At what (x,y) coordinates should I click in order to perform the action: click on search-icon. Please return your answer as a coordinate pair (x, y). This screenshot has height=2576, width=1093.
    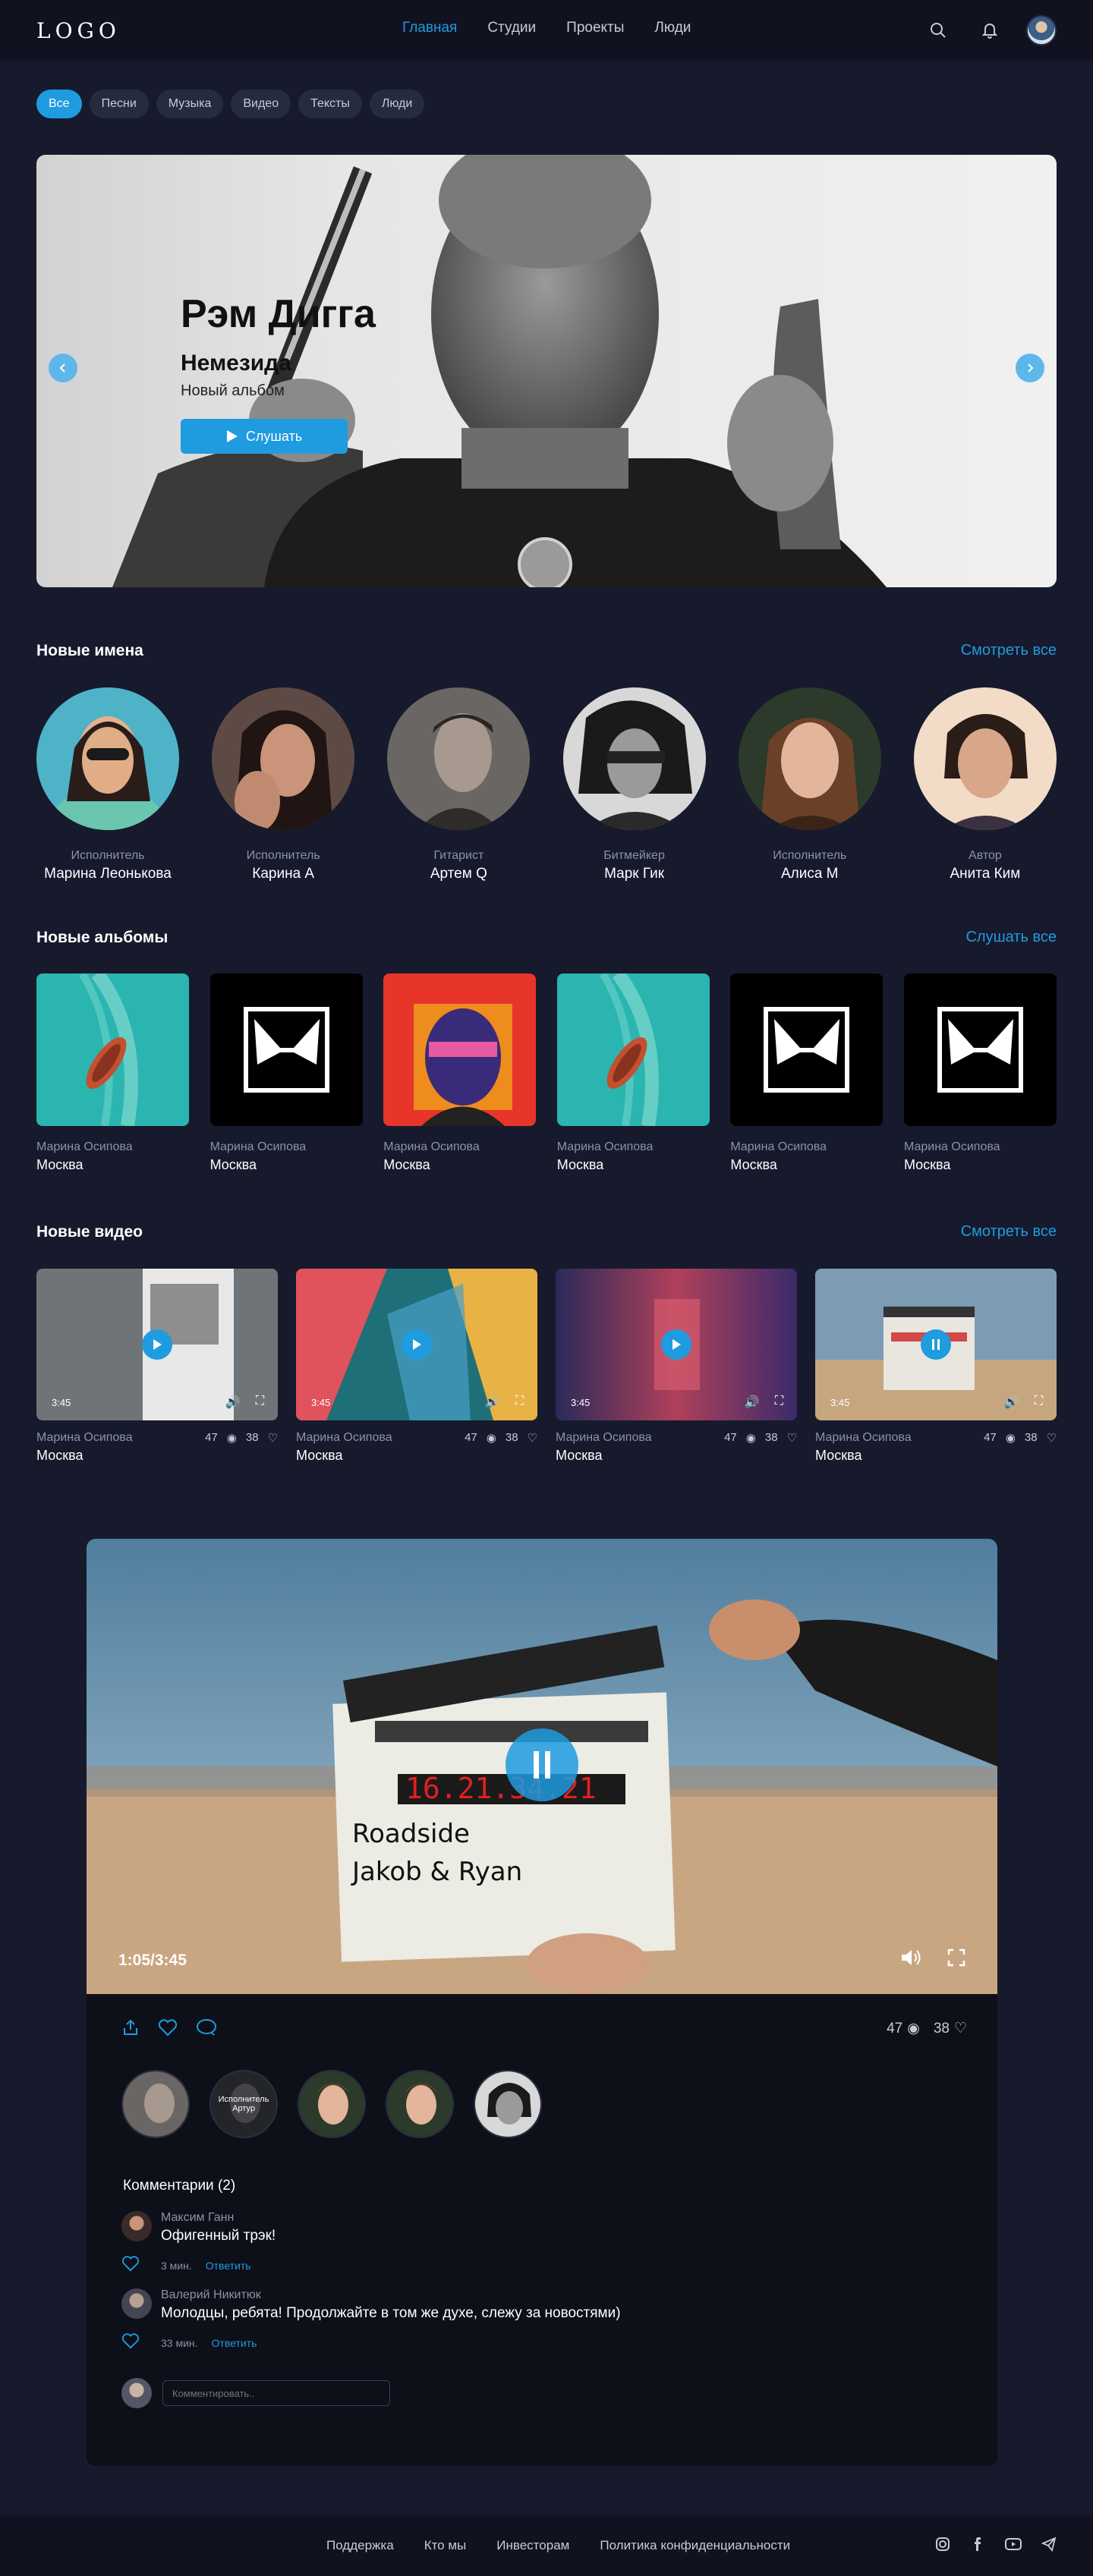
    Looking at the image, I should click on (938, 30).